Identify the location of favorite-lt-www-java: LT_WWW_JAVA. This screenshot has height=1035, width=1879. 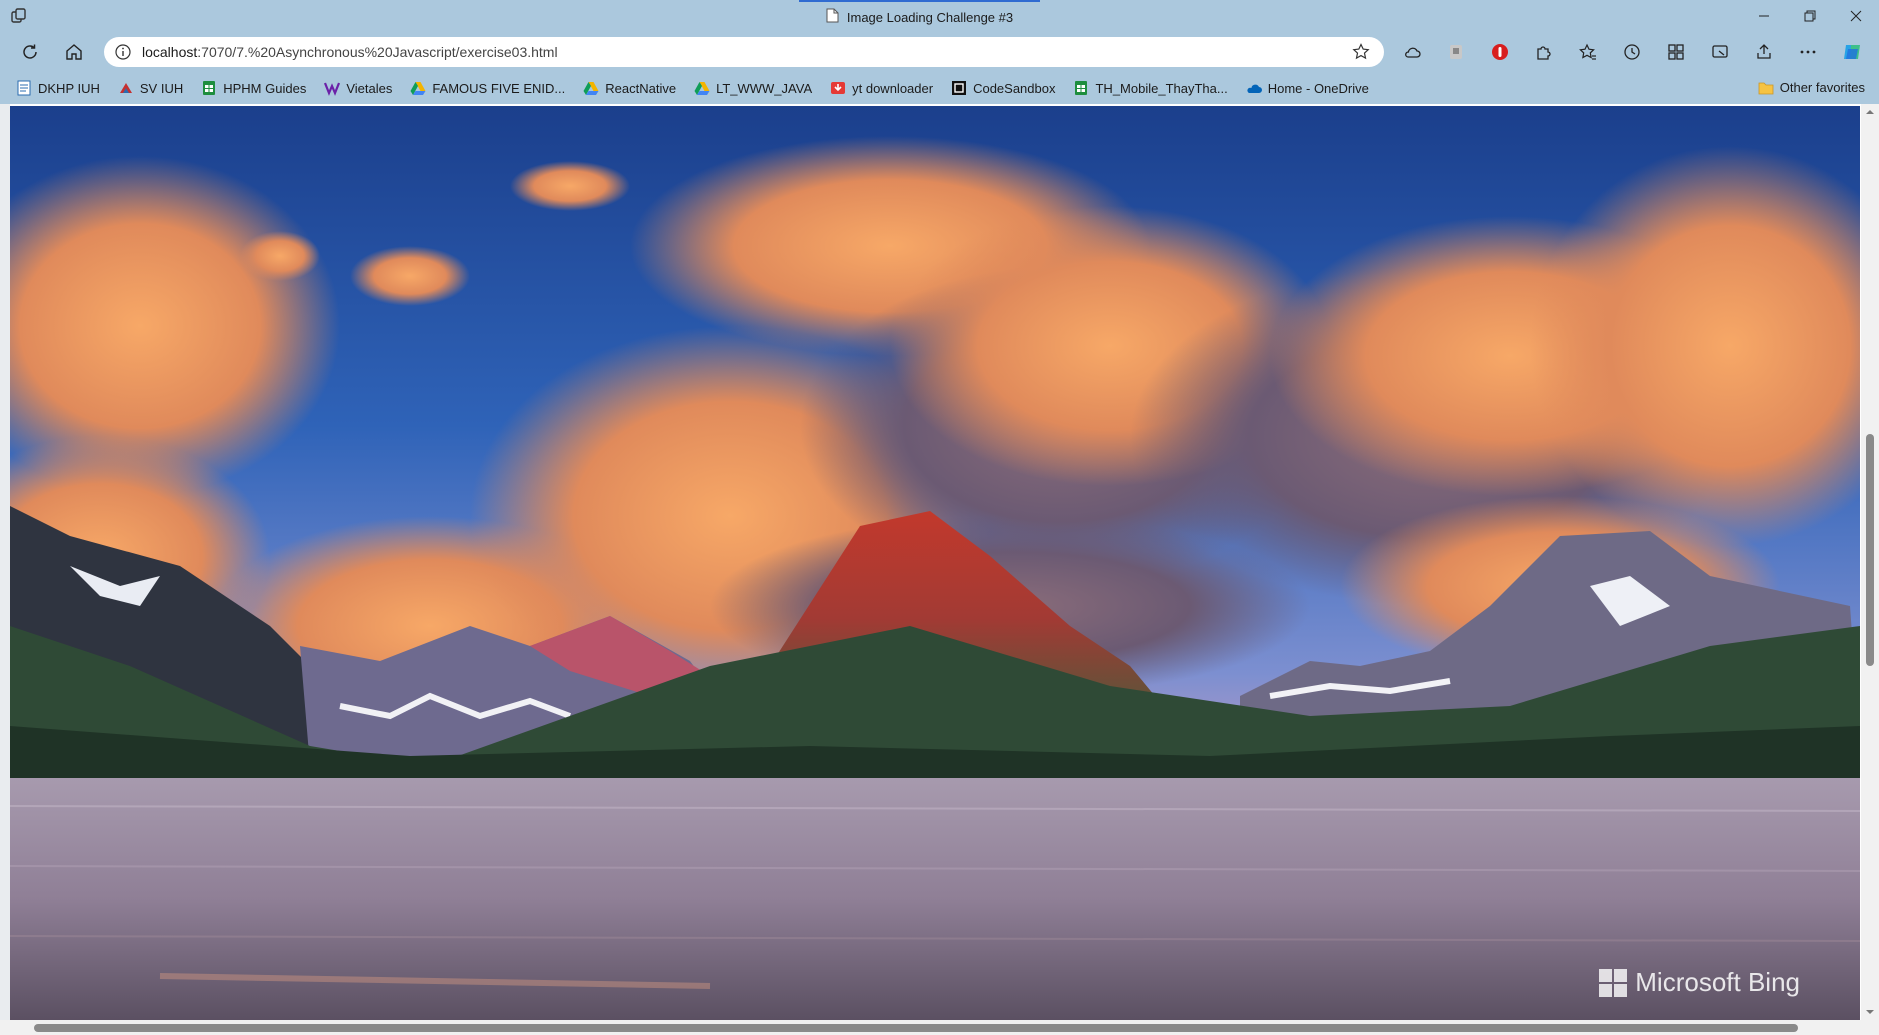
(753, 88).